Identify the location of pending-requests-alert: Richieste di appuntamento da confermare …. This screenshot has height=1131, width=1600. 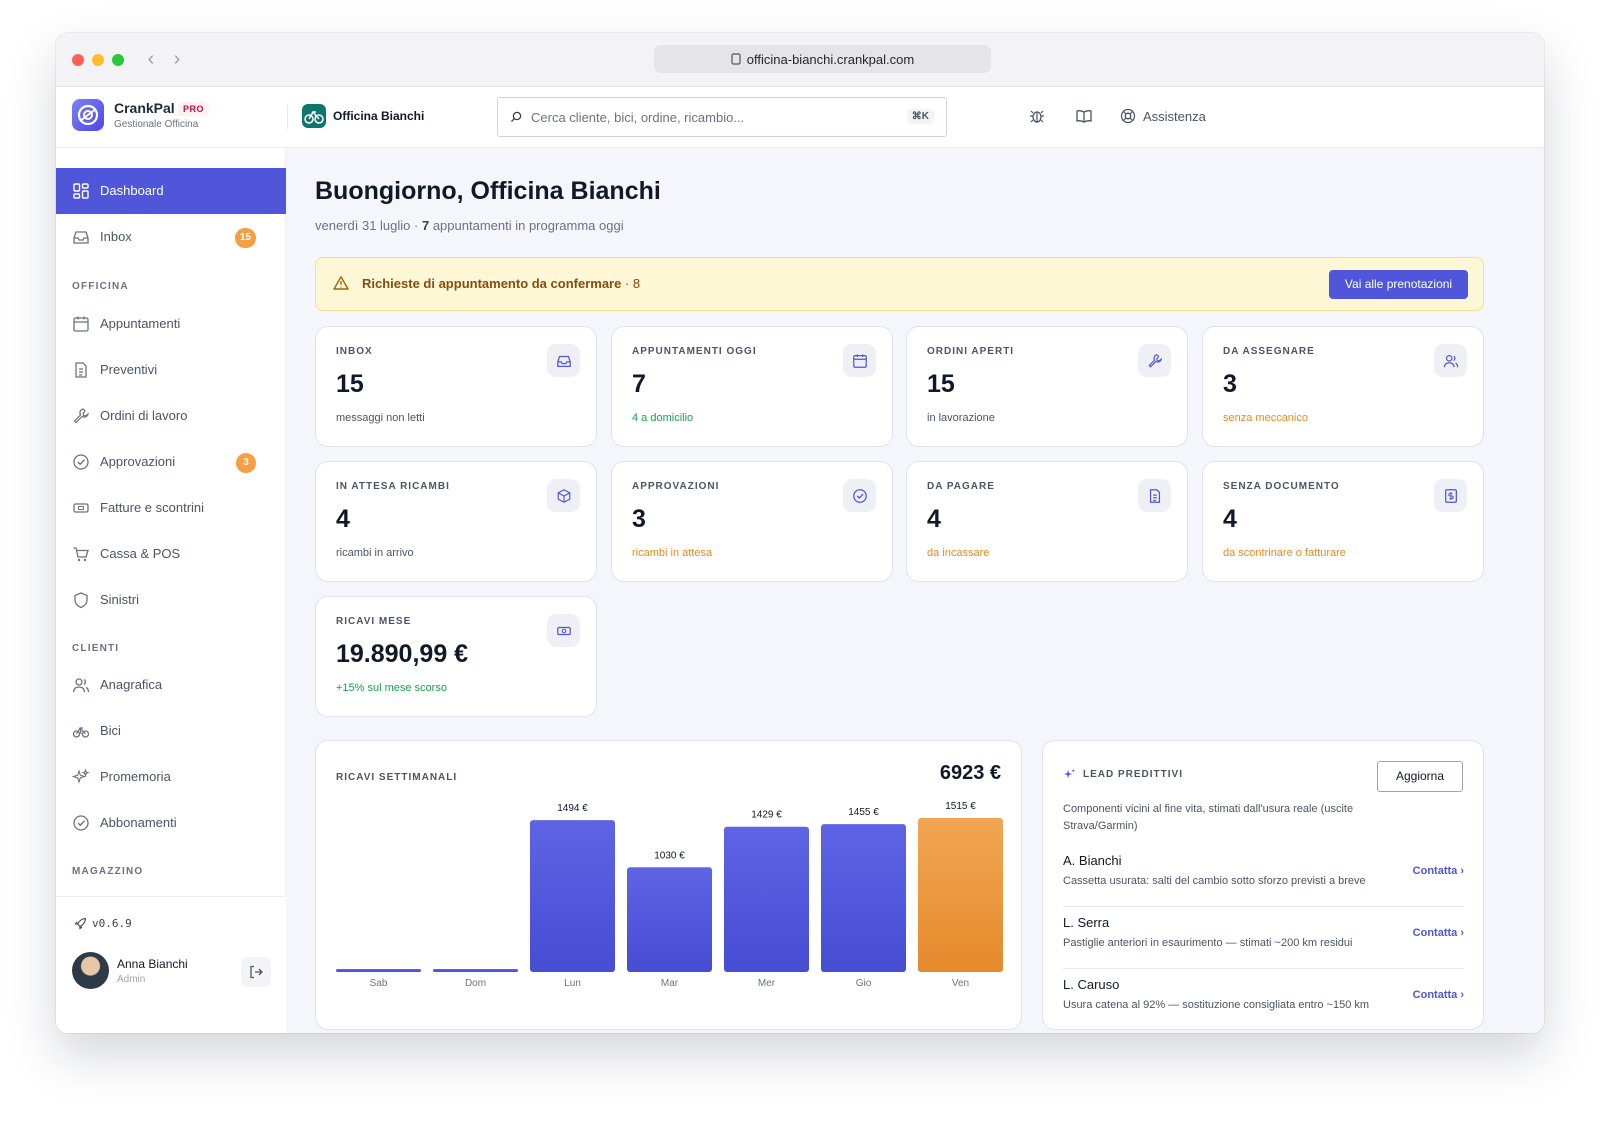
(899, 284).